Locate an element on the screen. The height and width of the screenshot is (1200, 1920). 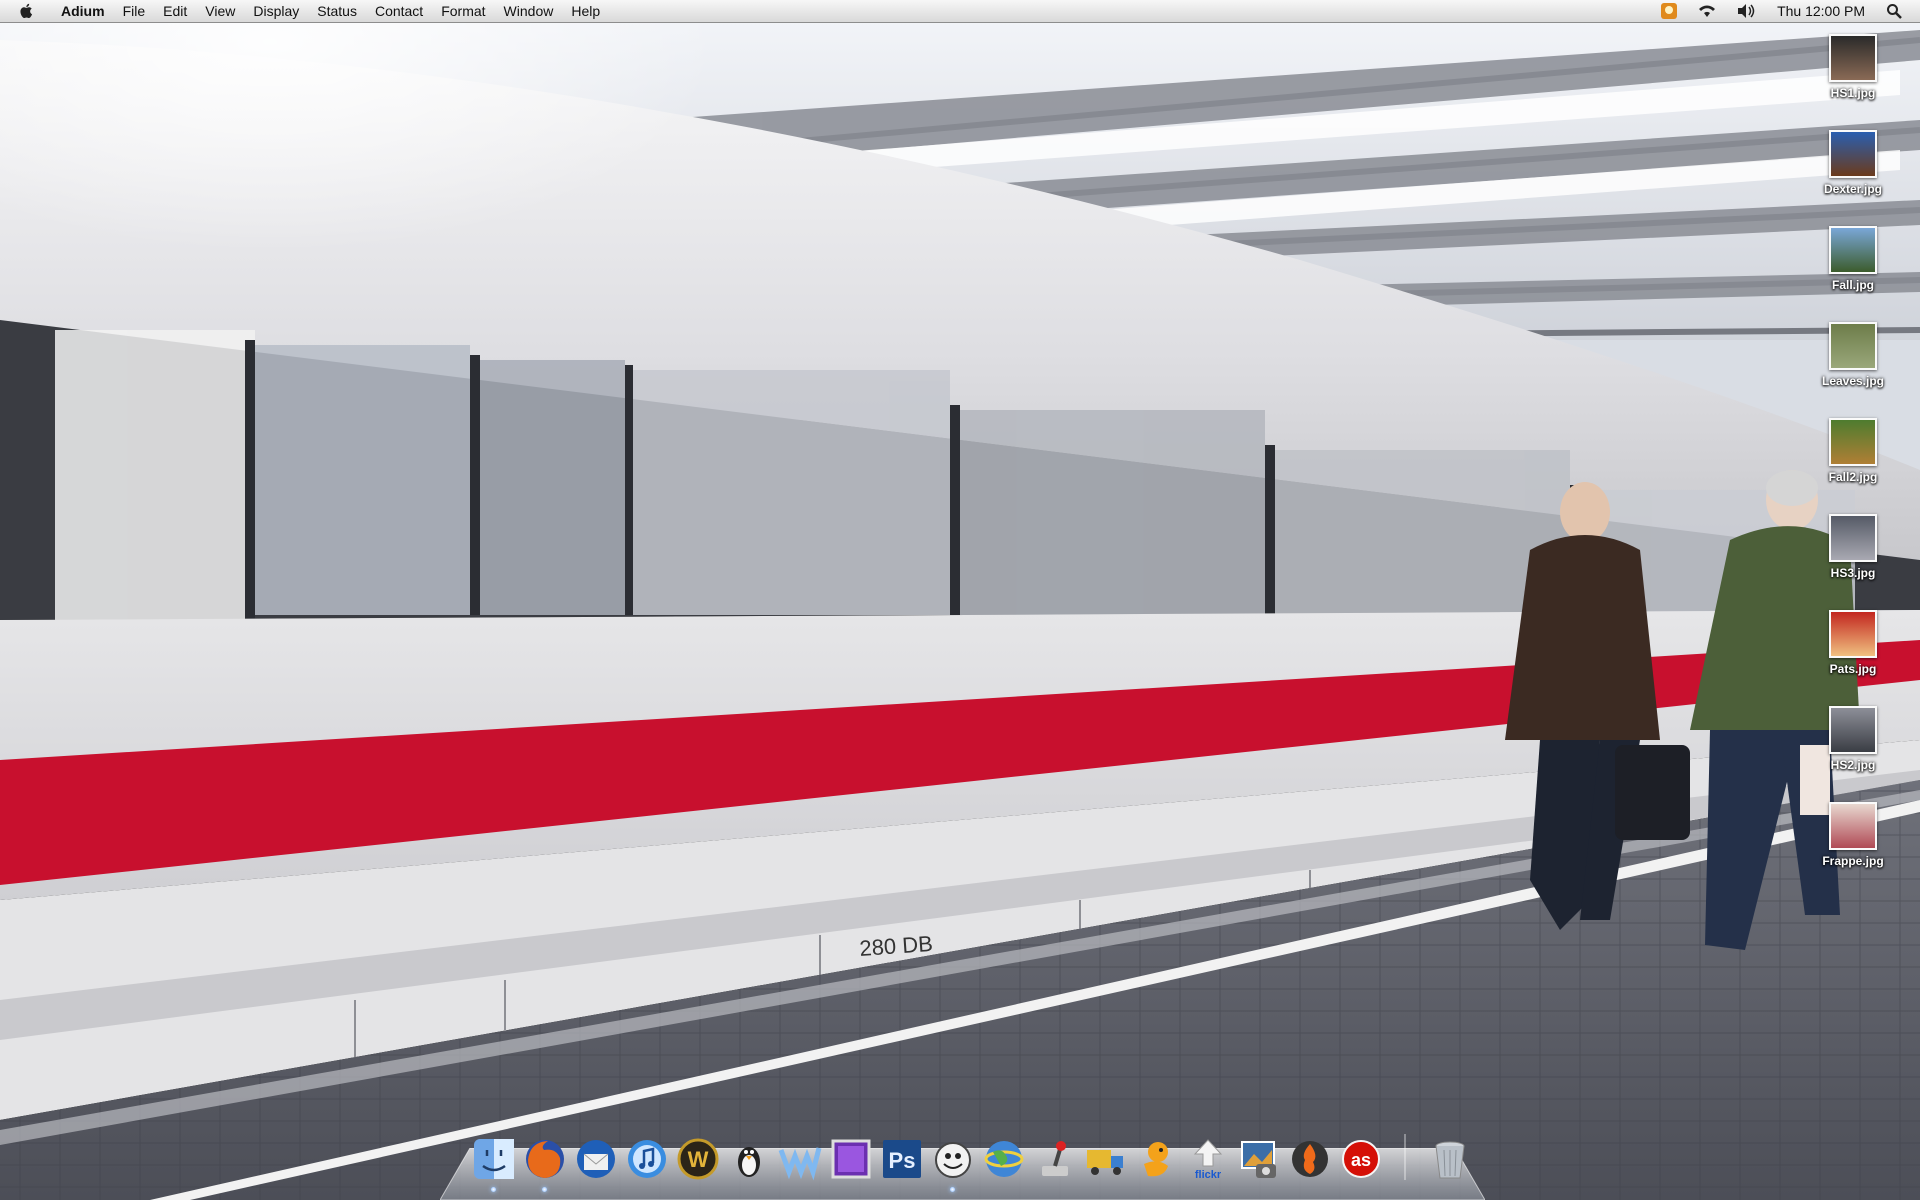
menu-extras: Thu 12:00 PM is located at coordinates (1785, 11).